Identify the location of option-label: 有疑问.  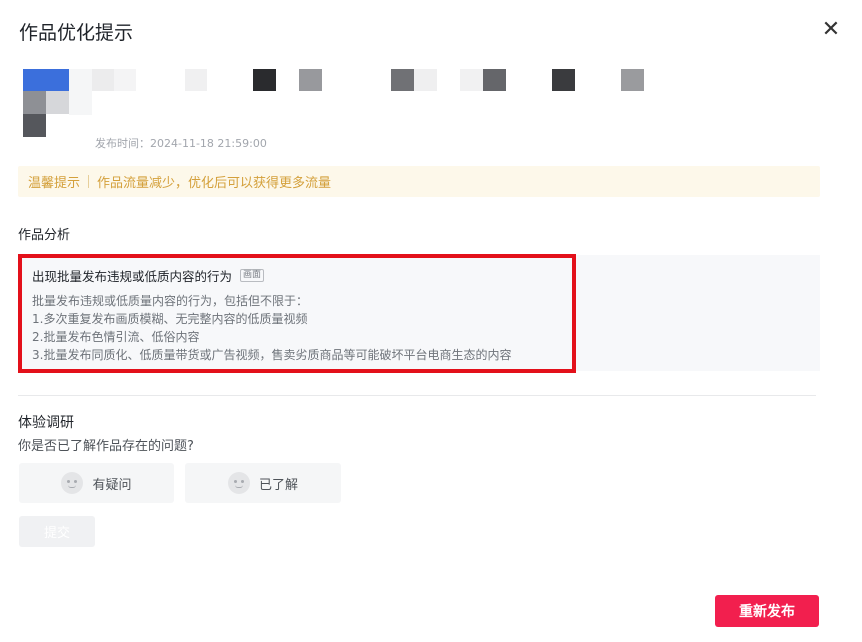
(112, 485).